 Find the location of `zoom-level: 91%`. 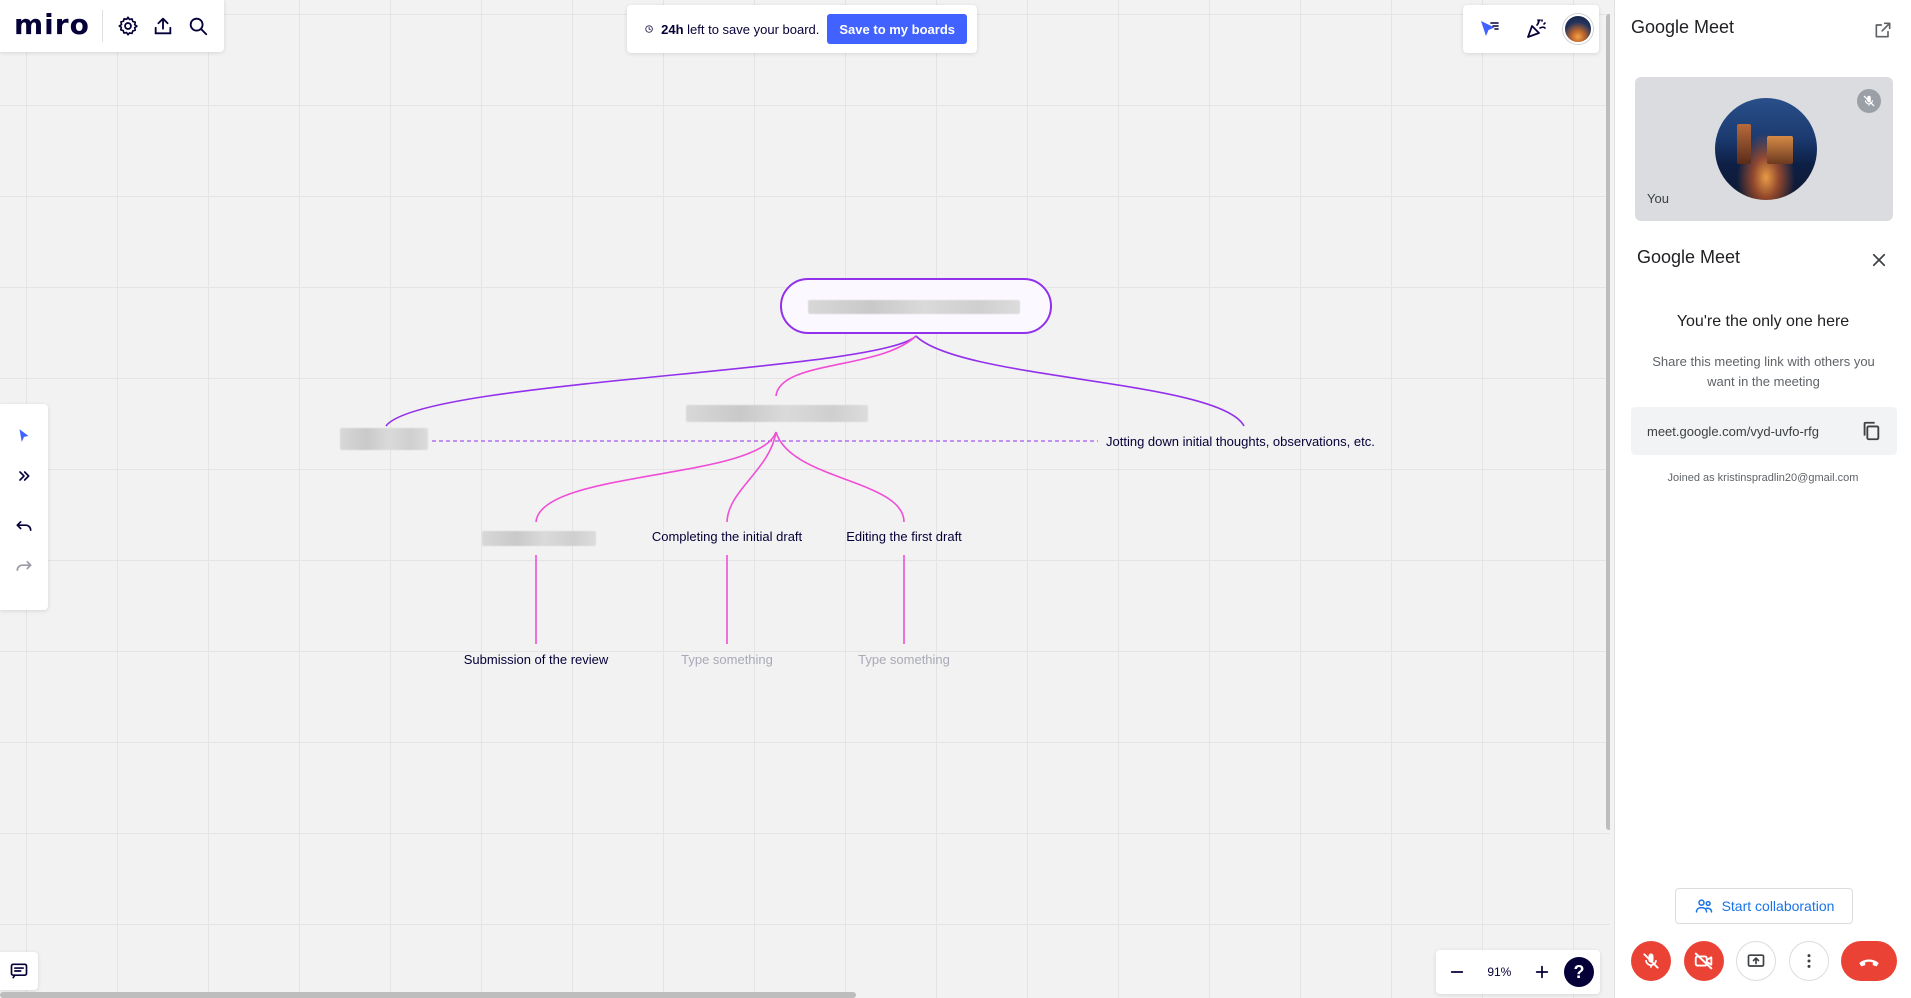

zoom-level: 91% is located at coordinates (1499, 972).